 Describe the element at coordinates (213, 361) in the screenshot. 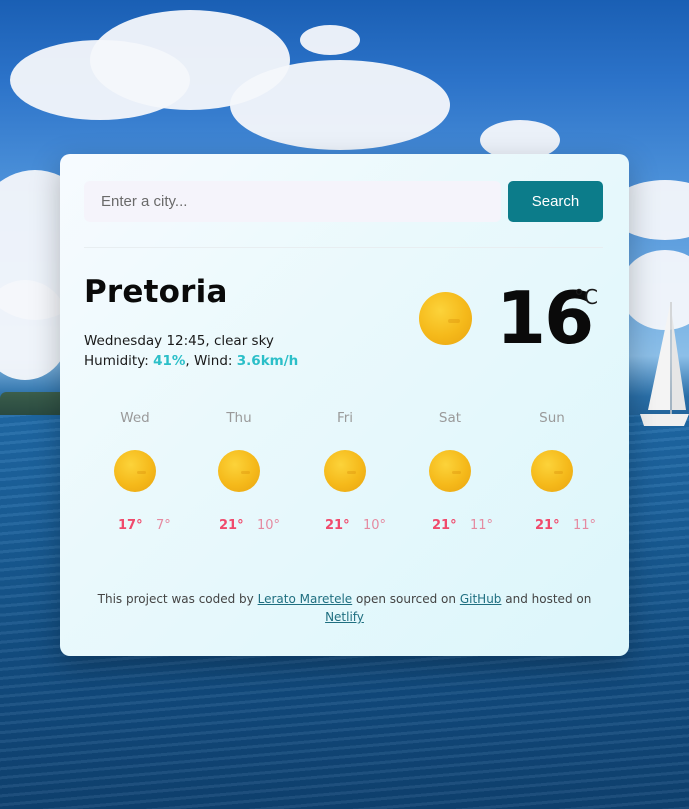

I see `wind-label: Wind:` at that location.